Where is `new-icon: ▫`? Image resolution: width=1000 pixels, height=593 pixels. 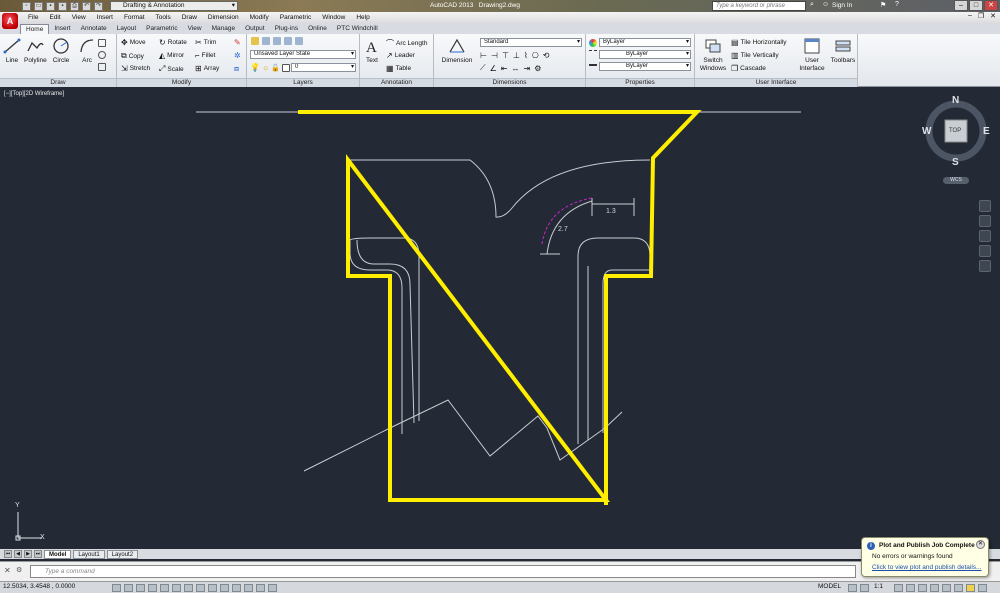
new-icon: ▫ is located at coordinates (26, 6).